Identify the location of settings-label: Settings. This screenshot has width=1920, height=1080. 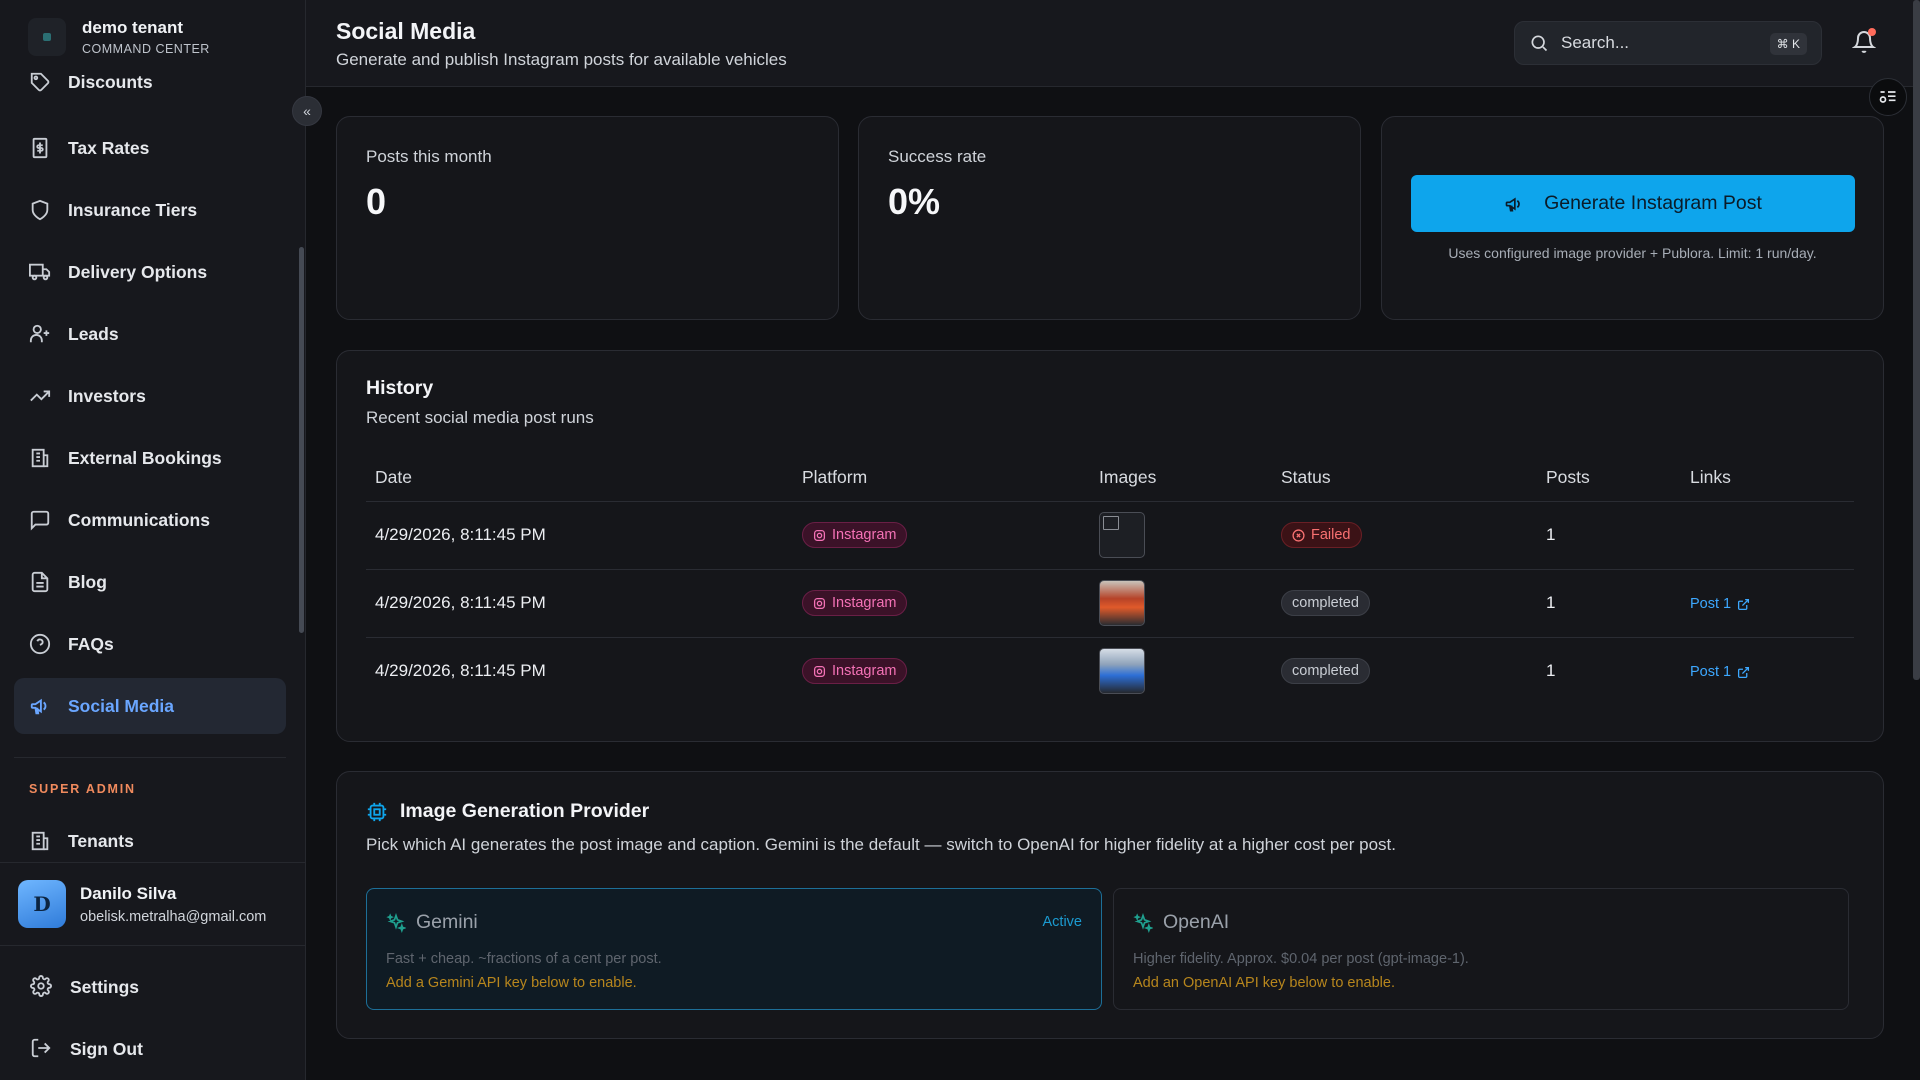
(105, 986).